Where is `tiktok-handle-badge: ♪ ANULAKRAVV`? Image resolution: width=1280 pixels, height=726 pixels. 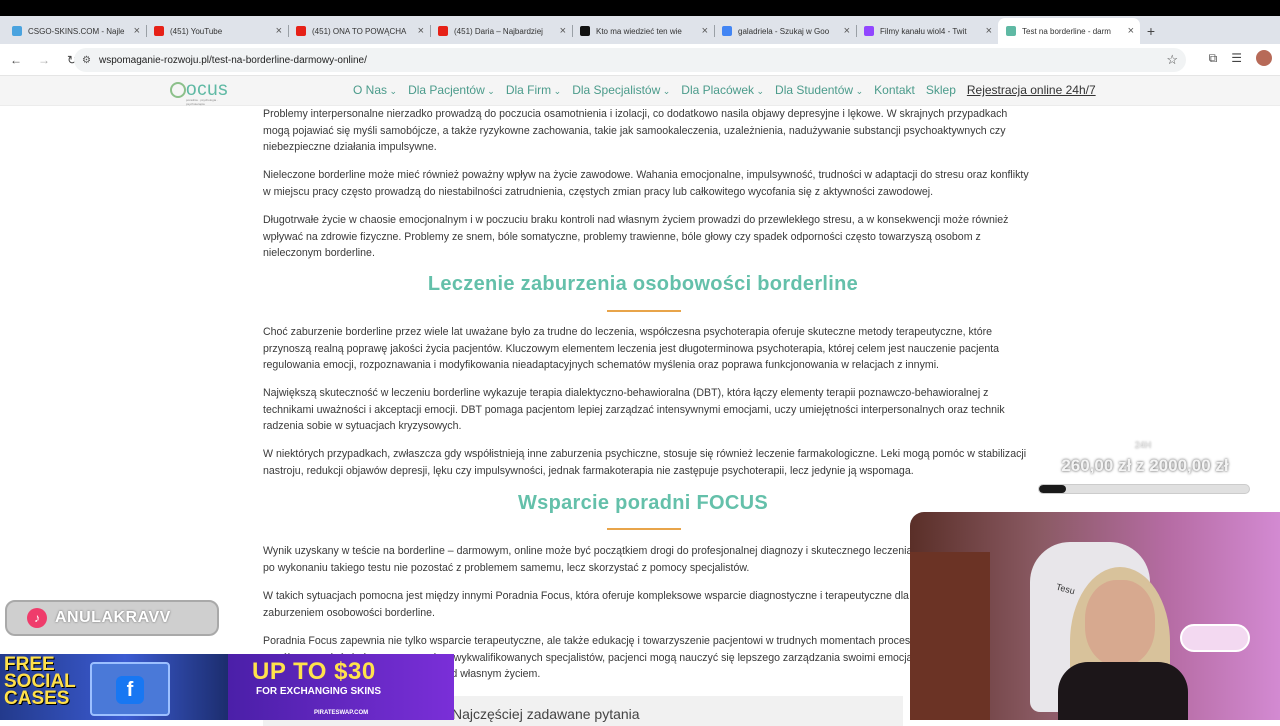
tiktok-handle-badge: ♪ ANULAKRAVV is located at coordinates (112, 618).